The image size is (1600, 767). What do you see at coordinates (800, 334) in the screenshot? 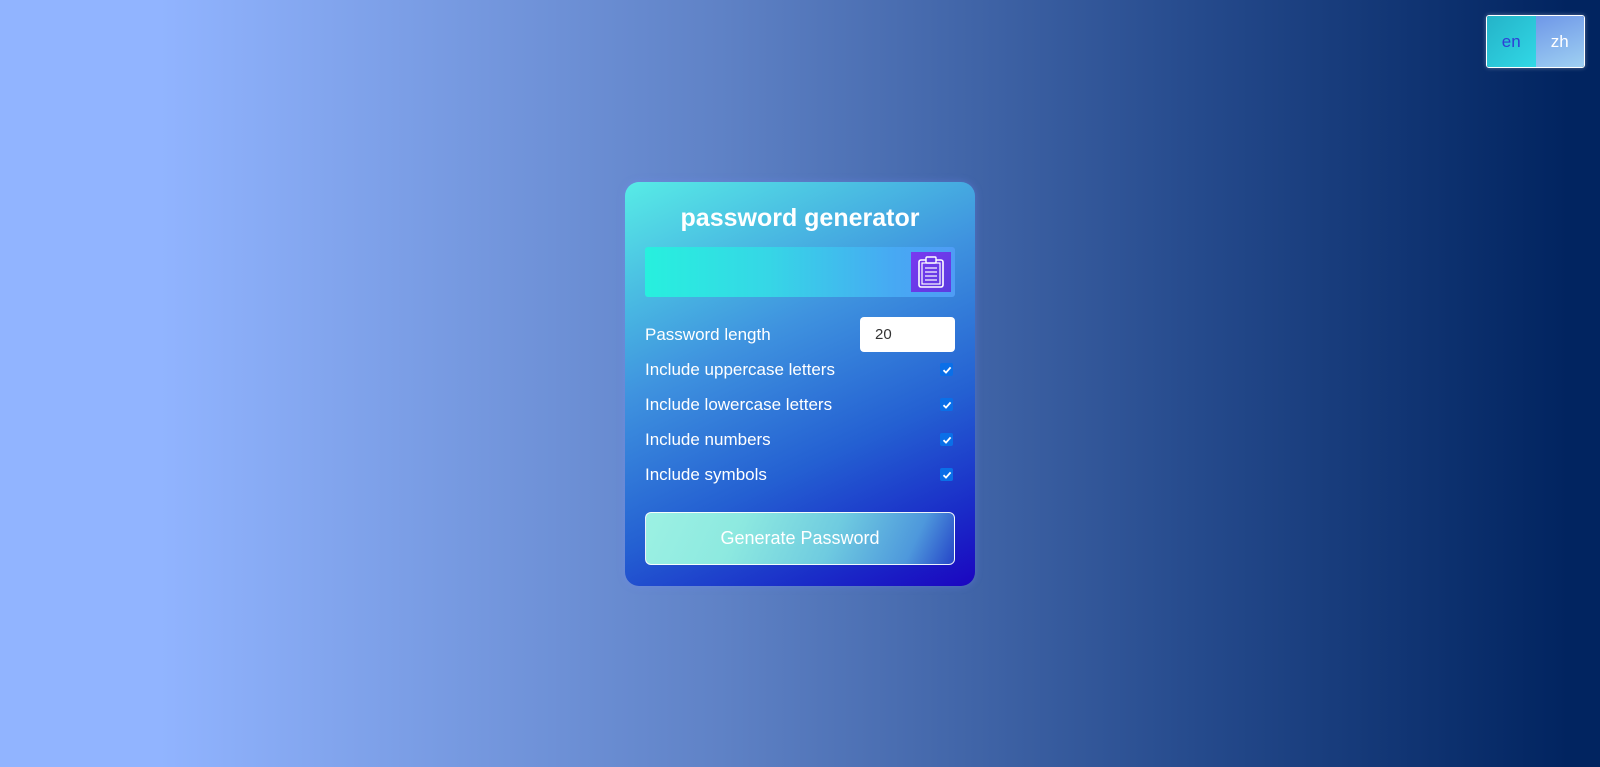
I see `length-setting: Password length` at bounding box center [800, 334].